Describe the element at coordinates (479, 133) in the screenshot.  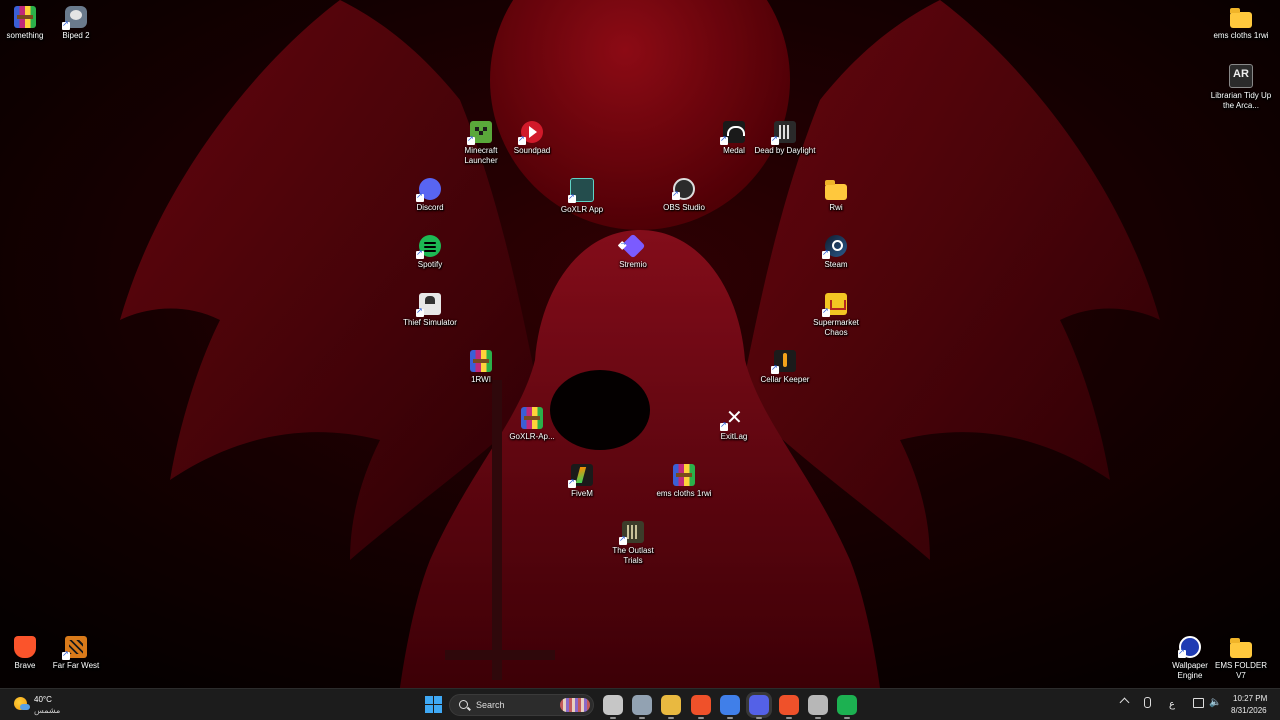
I see `minecraft-icon` at that location.